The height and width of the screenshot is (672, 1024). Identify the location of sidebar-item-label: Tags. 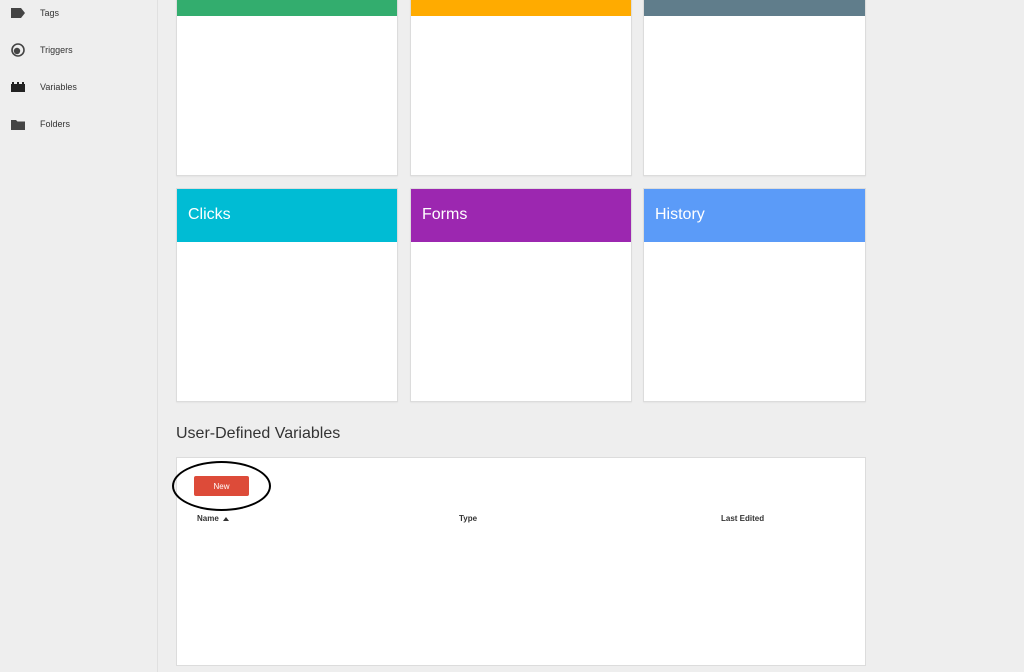
(50, 13).